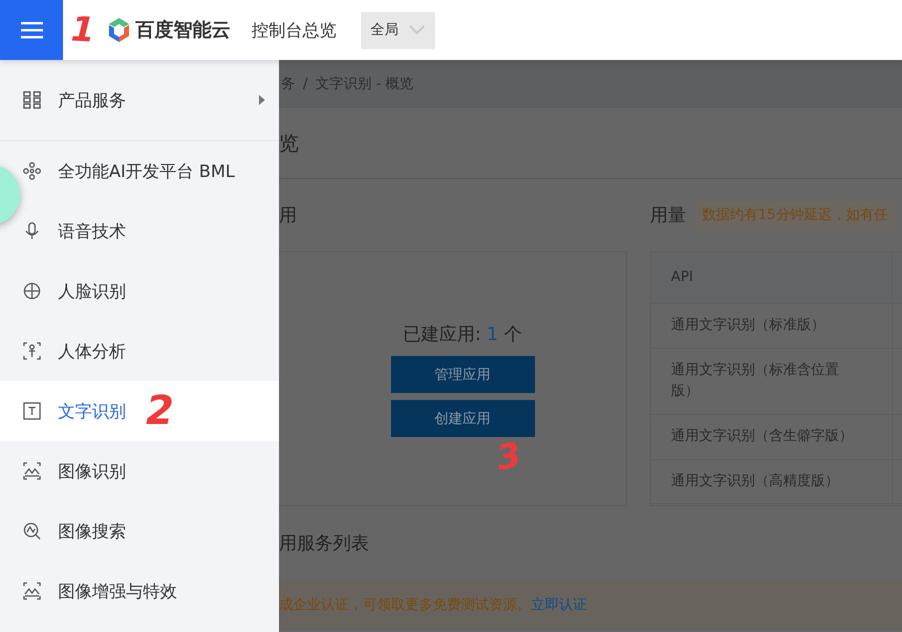 The image size is (902, 632). What do you see at coordinates (183, 30) in the screenshot?
I see `logo-text: 百度智能云` at bounding box center [183, 30].